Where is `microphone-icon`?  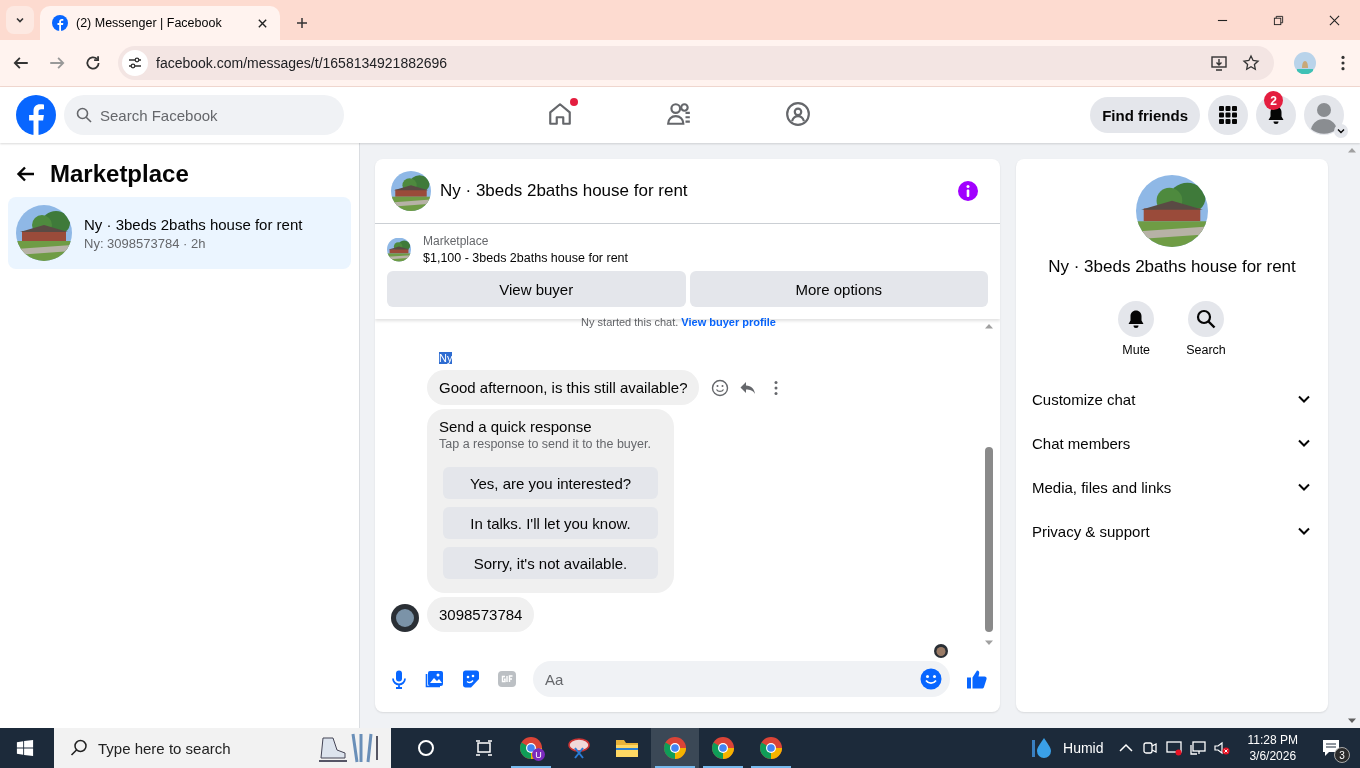
microphone-icon is located at coordinates (399, 679).